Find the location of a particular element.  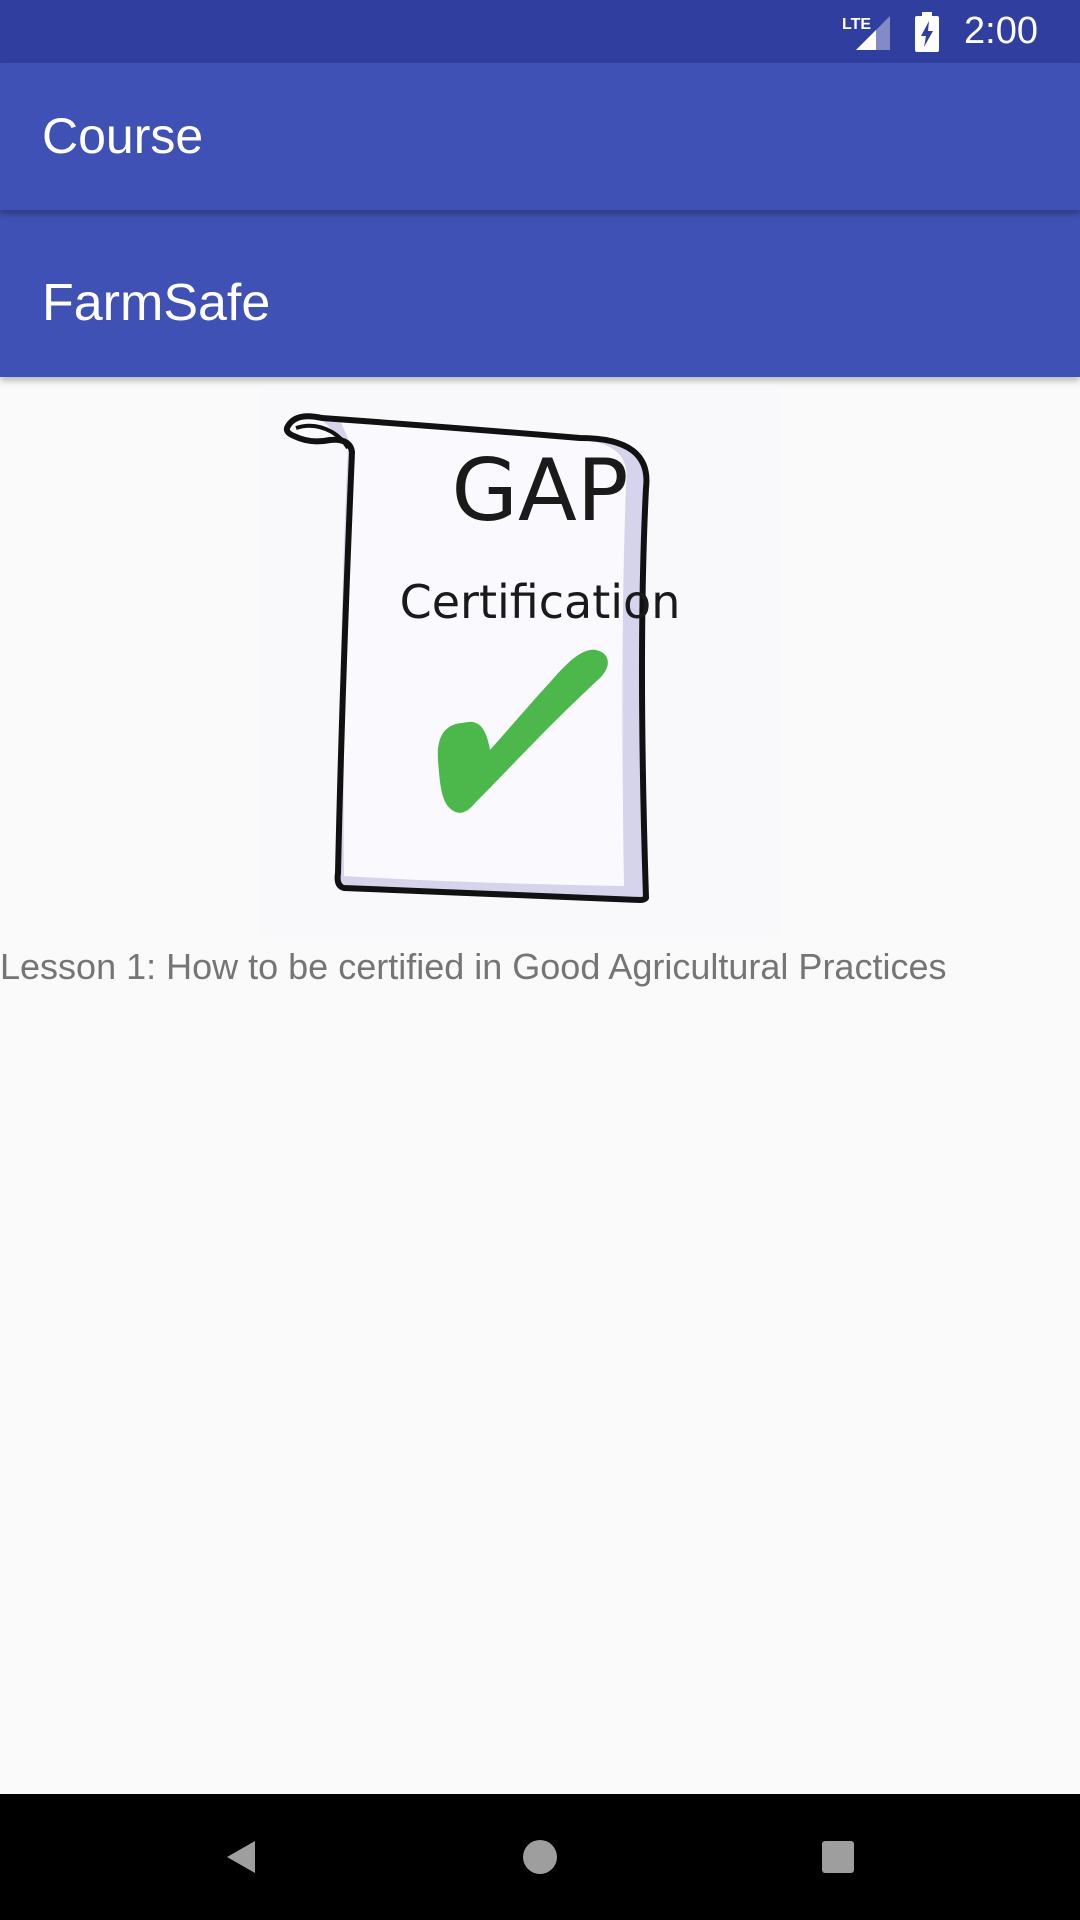

course-name: FarmSafe is located at coordinates (156, 303).